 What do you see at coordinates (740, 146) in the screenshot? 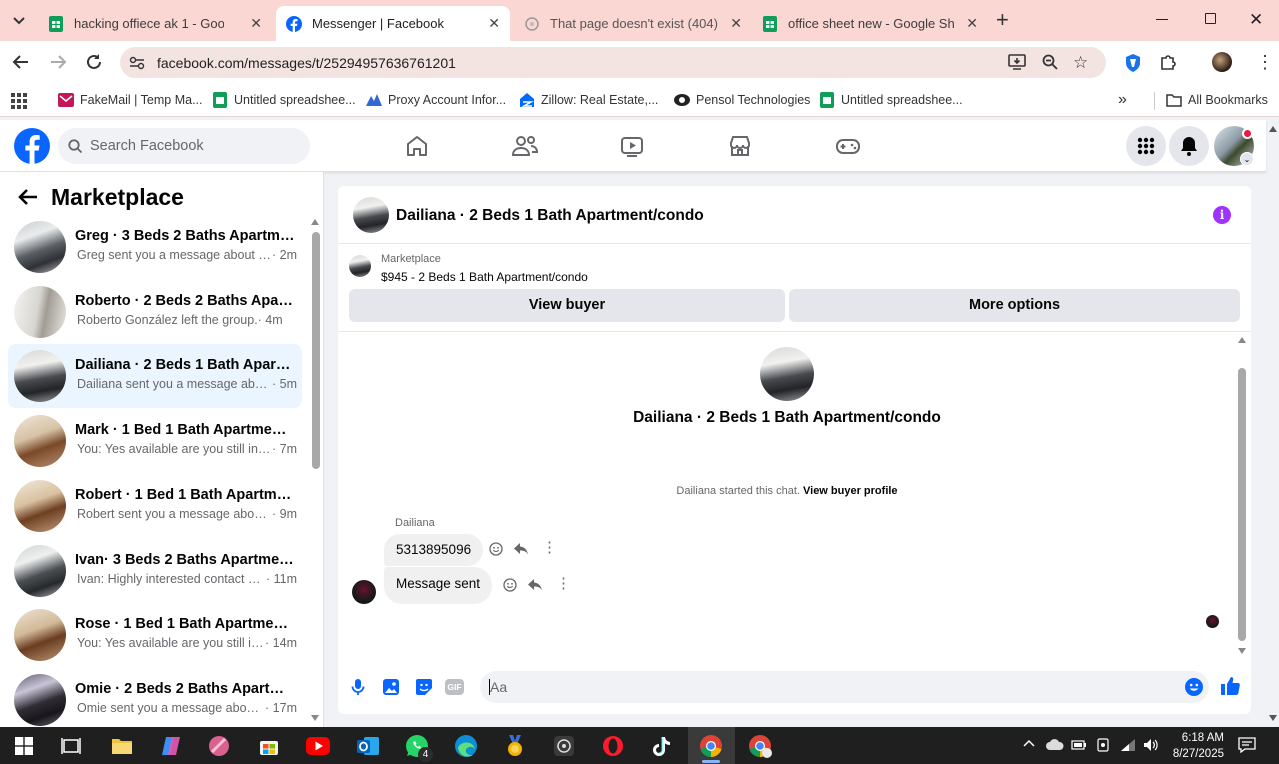
I see `marketplace-icon` at bounding box center [740, 146].